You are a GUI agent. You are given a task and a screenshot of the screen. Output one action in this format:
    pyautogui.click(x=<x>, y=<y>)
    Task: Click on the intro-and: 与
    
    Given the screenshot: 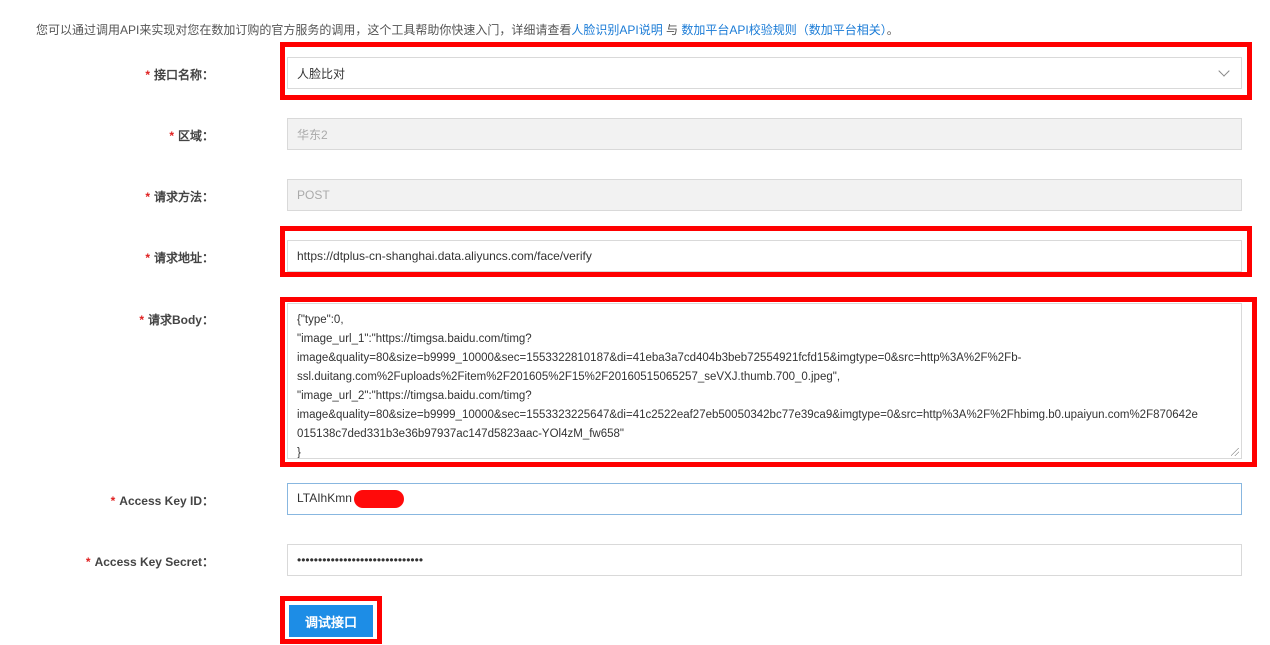 What is the action you would take?
    pyautogui.click(x=672, y=30)
    